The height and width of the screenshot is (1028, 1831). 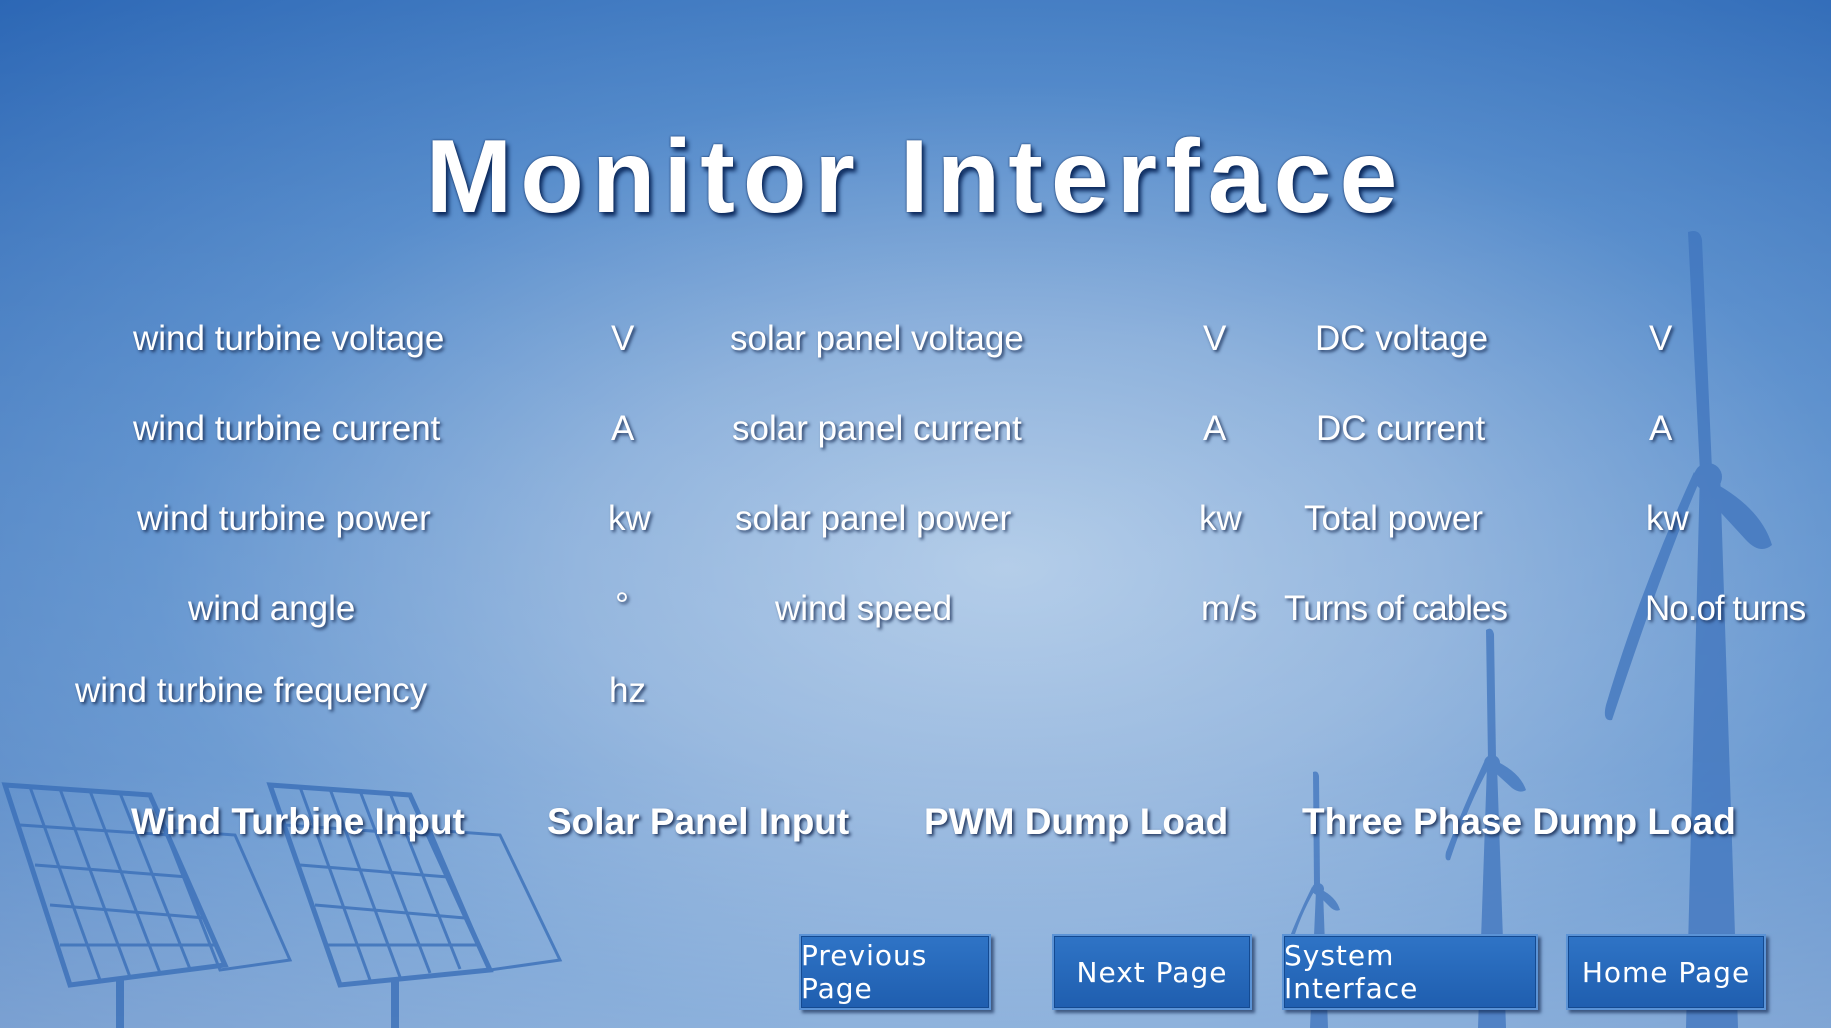 I want to click on wind-turbine-frequency-label: wind turbine frequency, so click(x=251, y=690).